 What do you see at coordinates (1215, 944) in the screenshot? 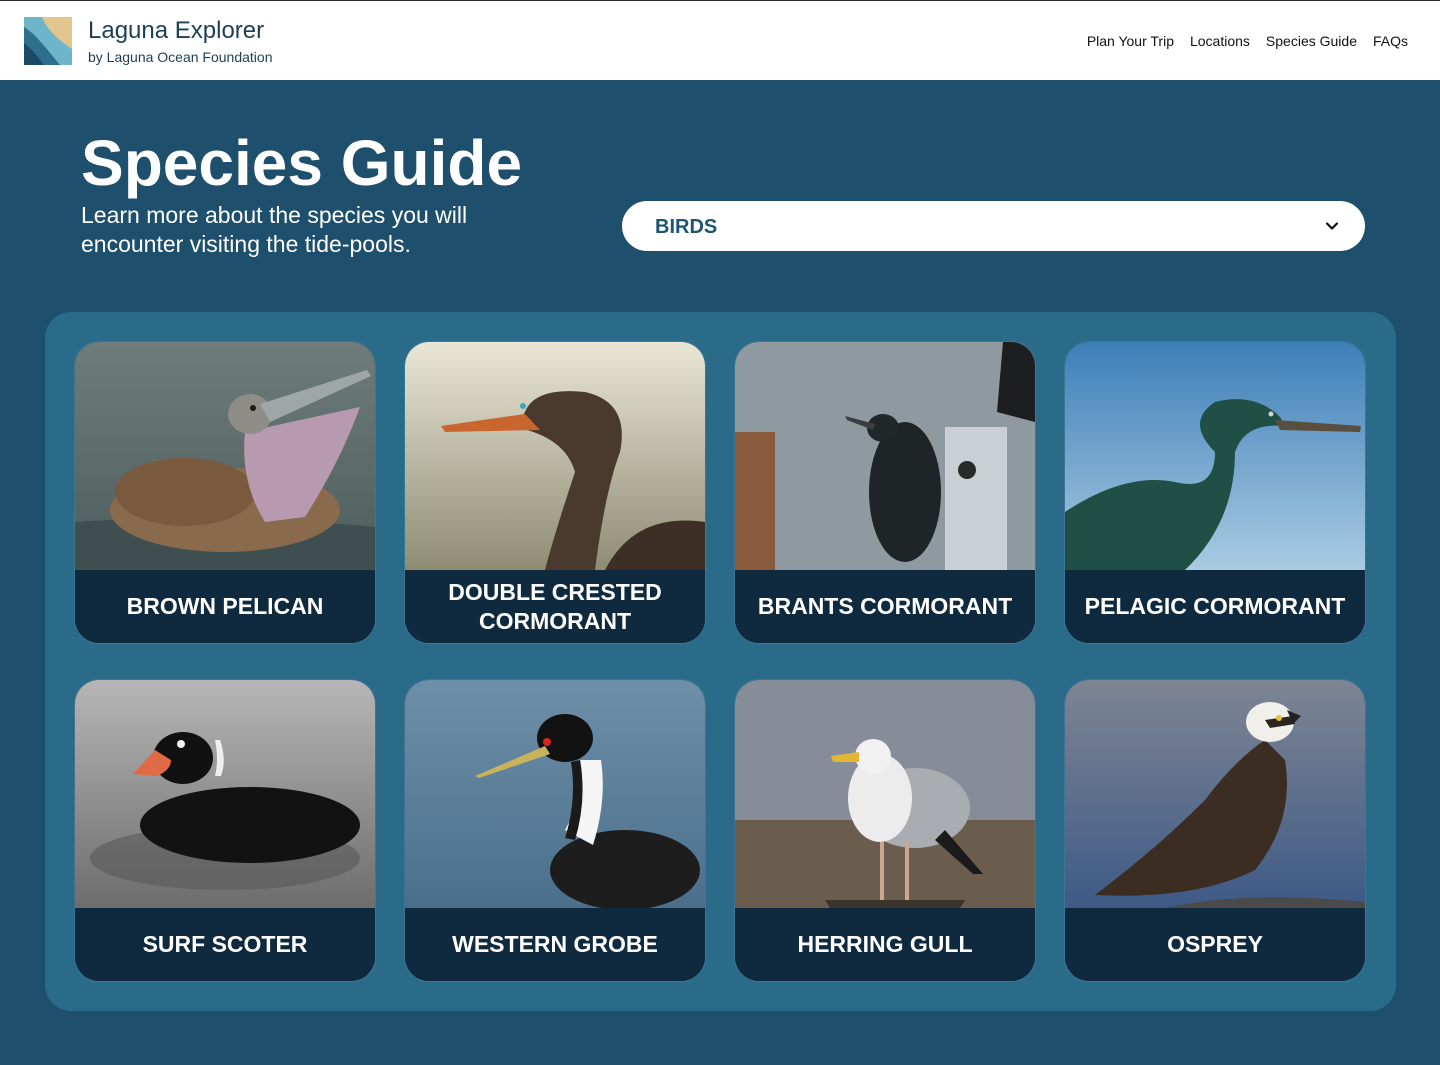
I see `species-name: OSPREY` at bounding box center [1215, 944].